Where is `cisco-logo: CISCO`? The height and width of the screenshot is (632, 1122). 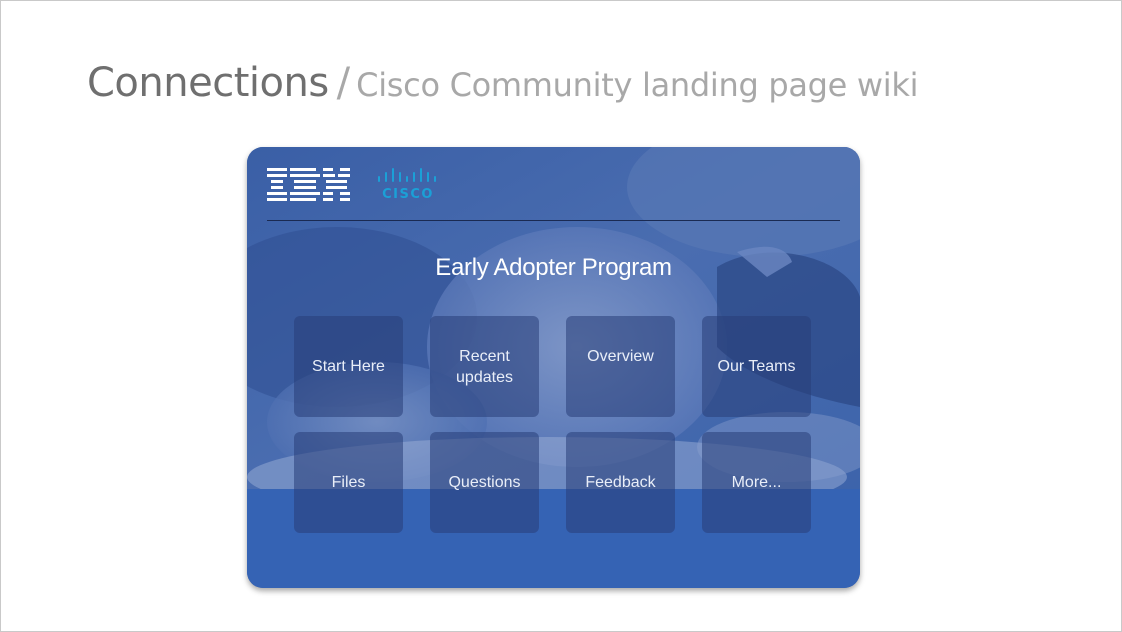 cisco-logo: CISCO is located at coordinates (407, 185).